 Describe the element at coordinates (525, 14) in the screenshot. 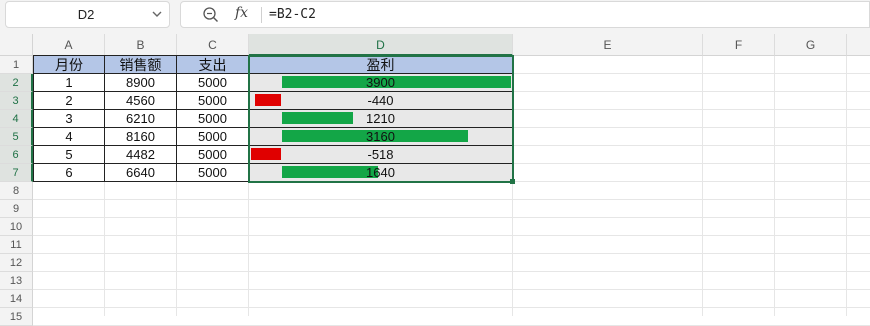

I see `formula-input: fx =B2-C2` at that location.